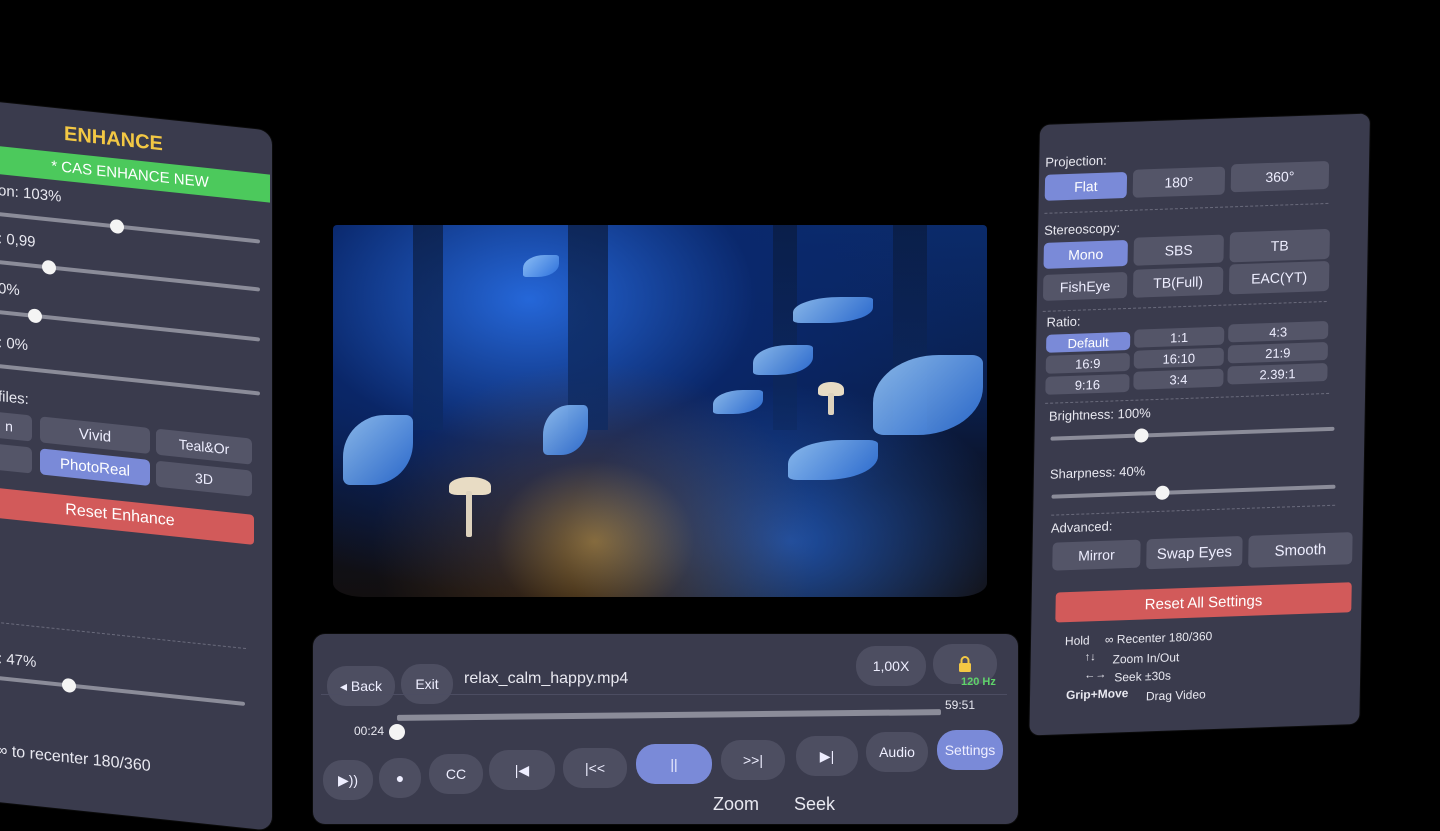 The height and width of the screenshot is (831, 1440). I want to click on profile-3d-button: 3D, so click(204, 478).